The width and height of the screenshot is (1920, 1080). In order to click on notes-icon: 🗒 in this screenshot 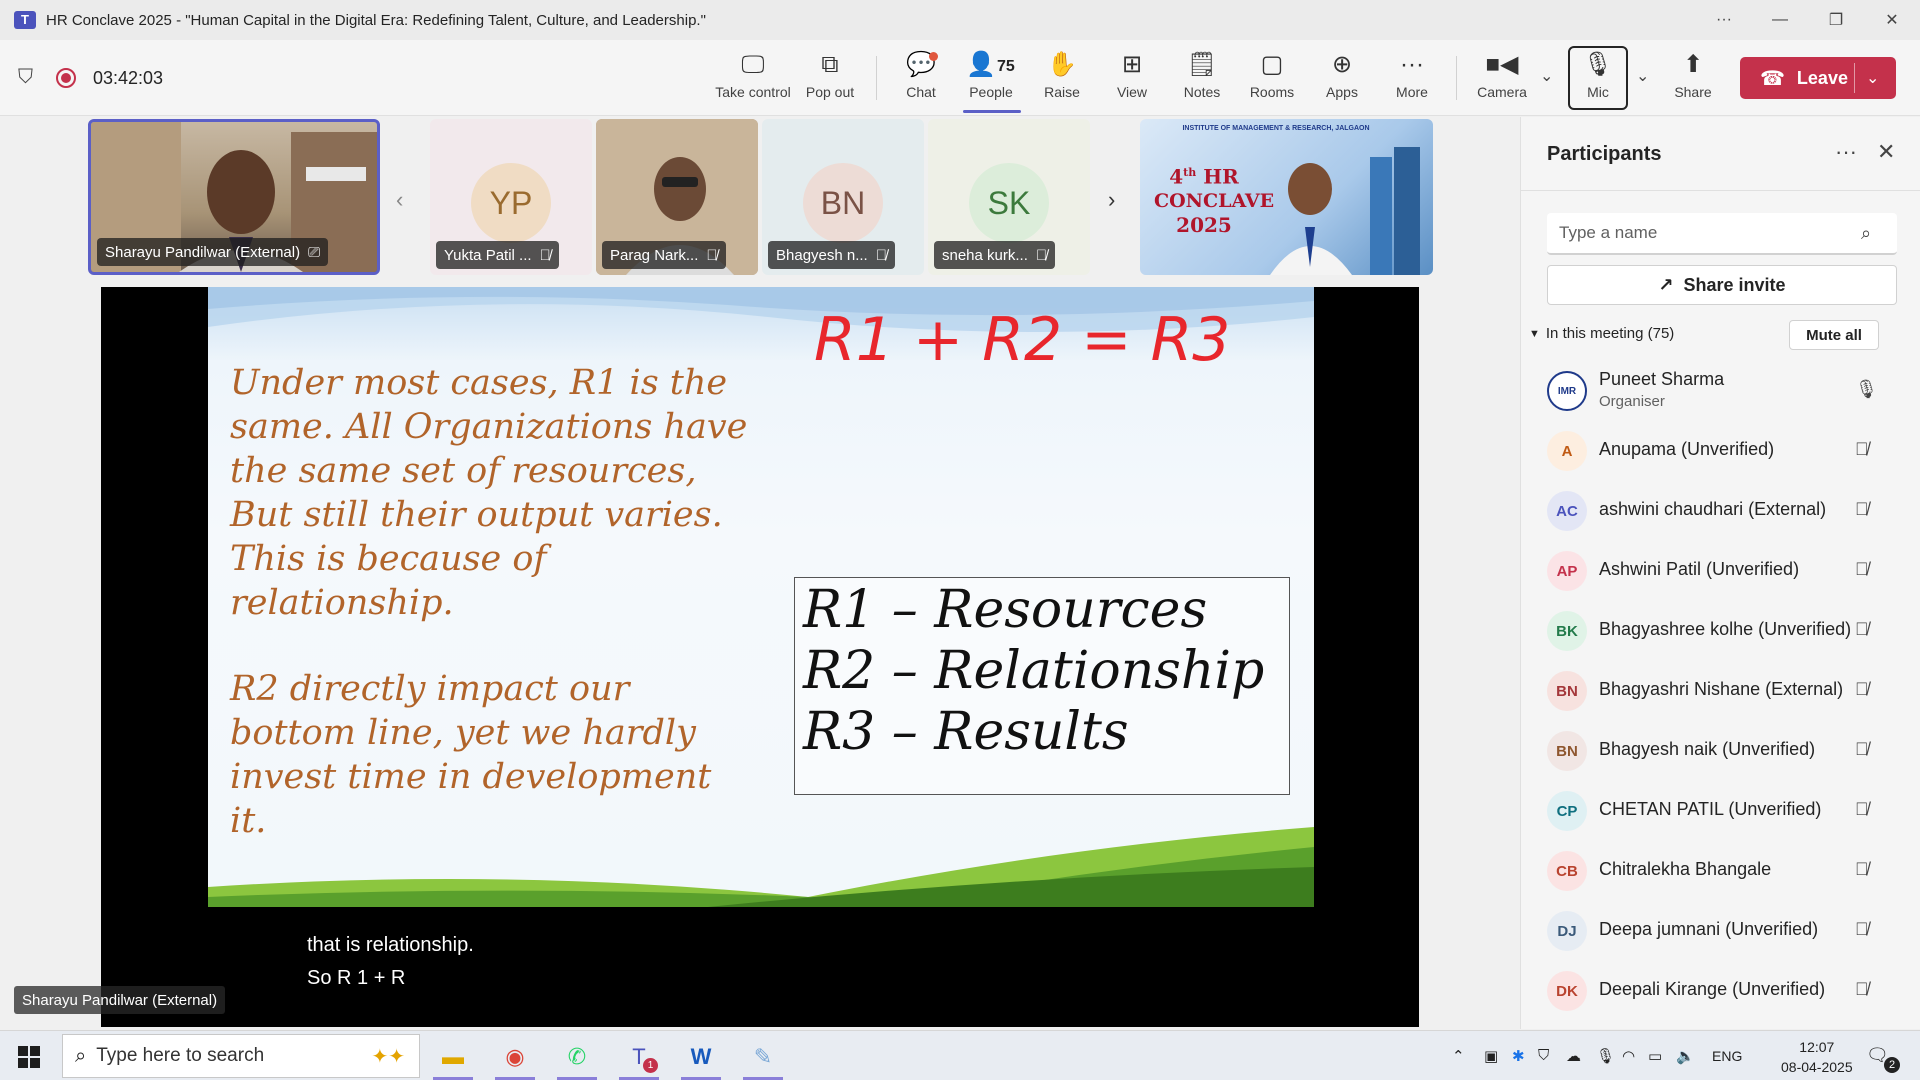, I will do `click(1202, 64)`.